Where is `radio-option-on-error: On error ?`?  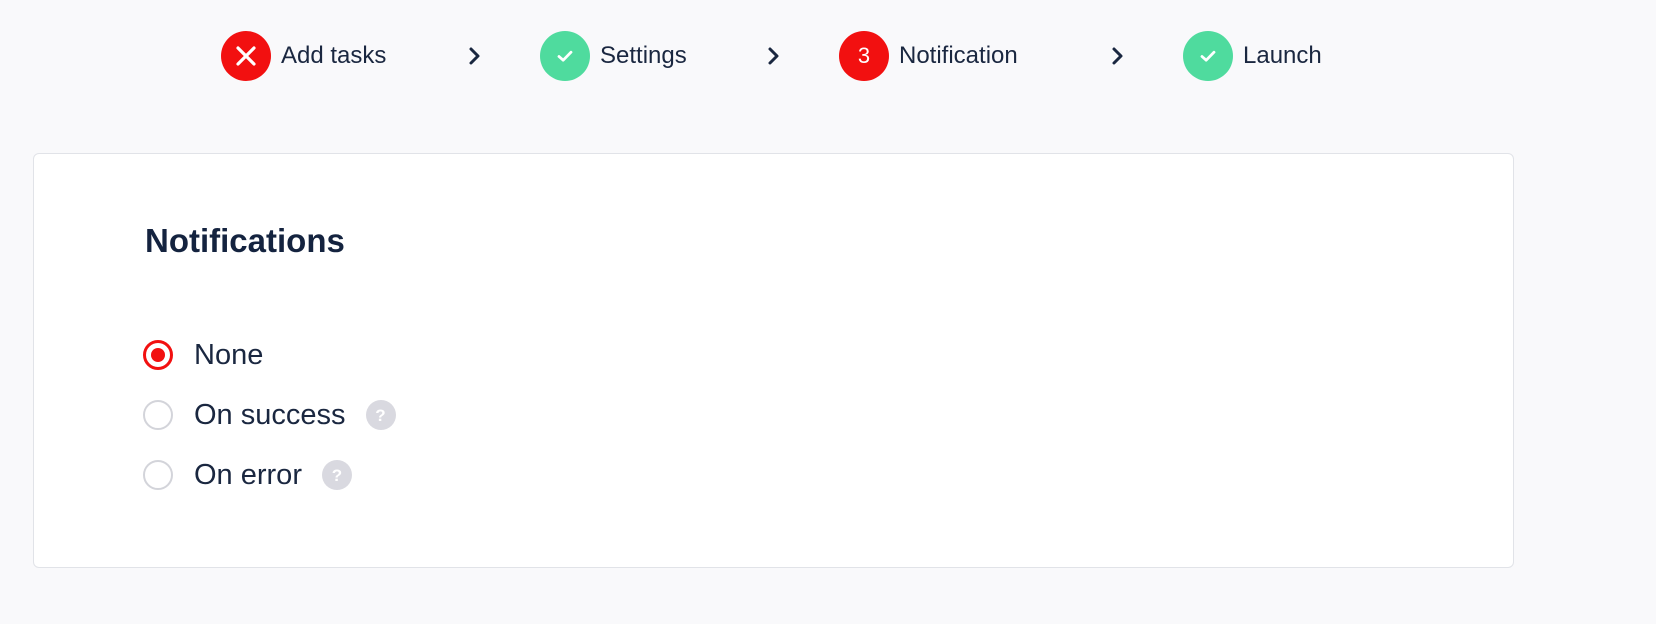 radio-option-on-error: On error ? is located at coordinates (247, 475).